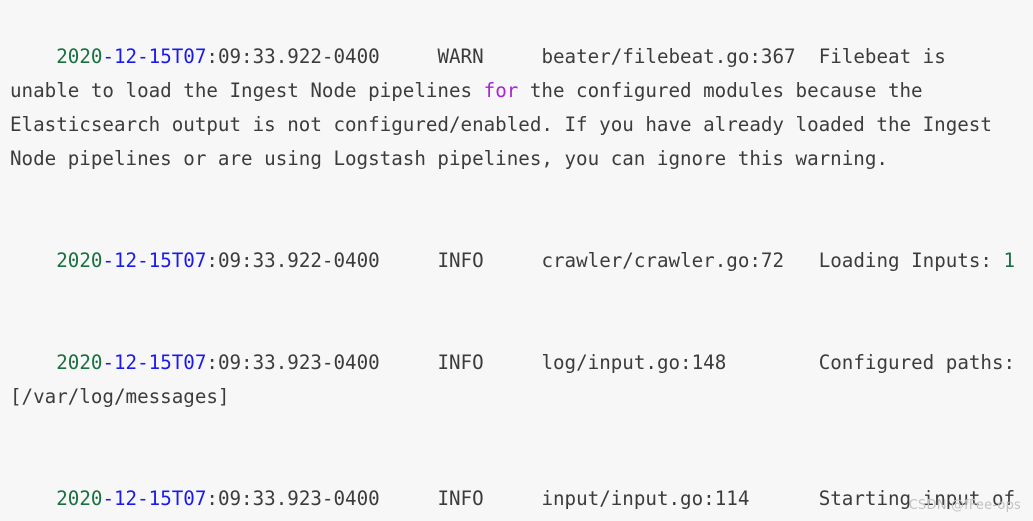  Describe the element at coordinates (634, 362) in the screenshot. I see `log-source: log/input.go:148` at that location.